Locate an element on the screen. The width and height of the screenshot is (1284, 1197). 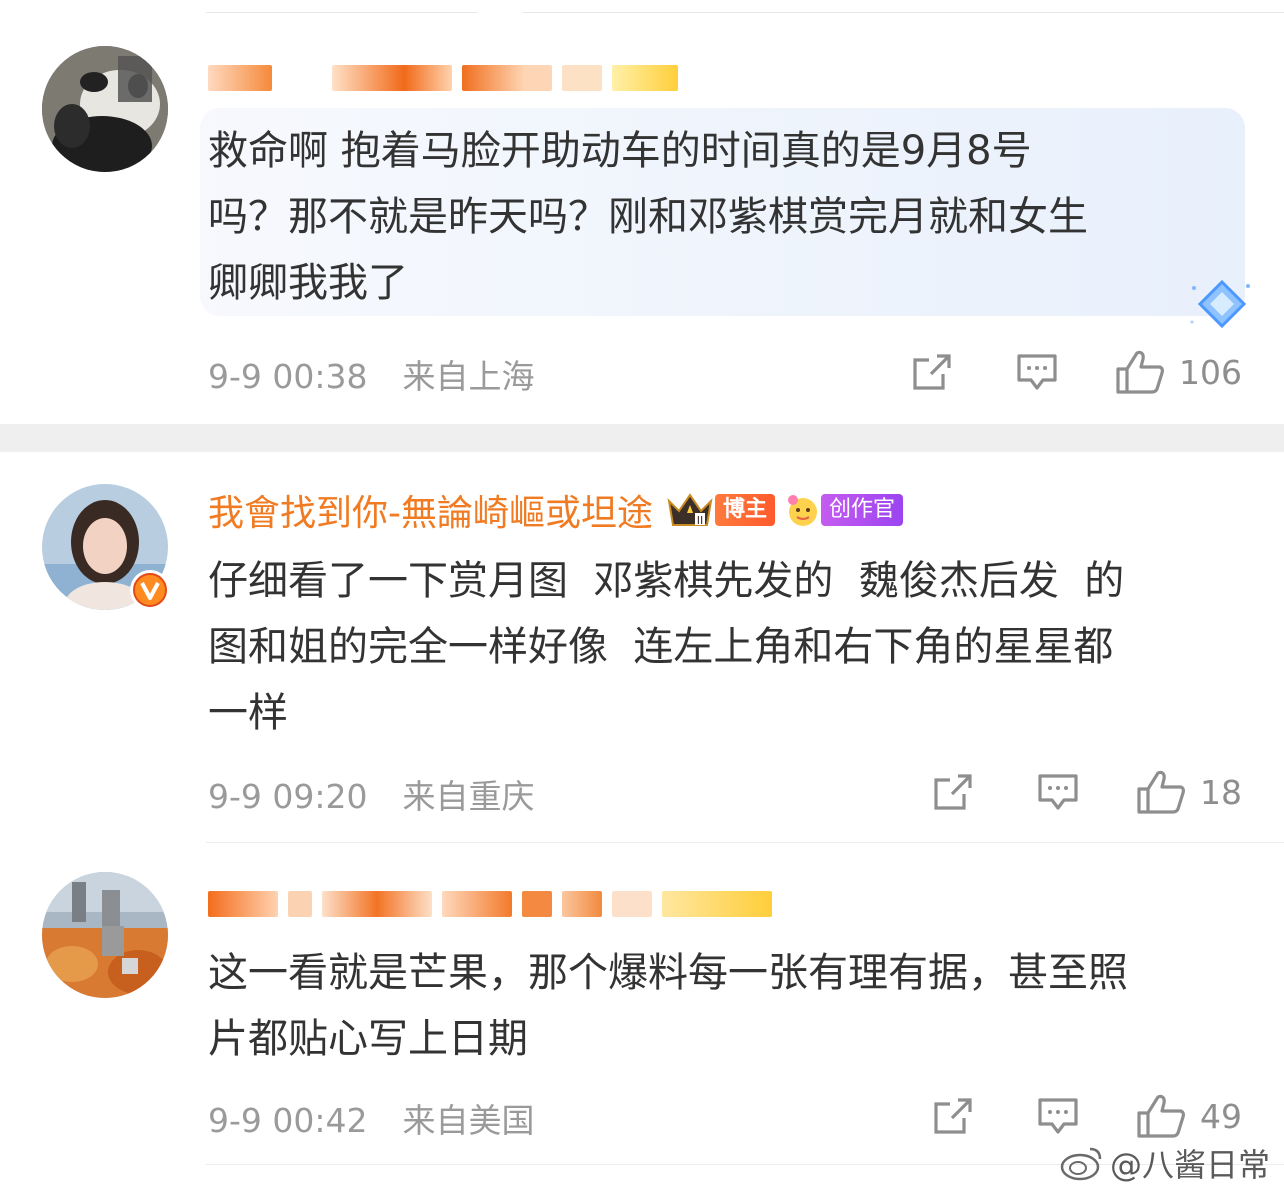
crown-icon: II is located at coordinates (690, 510).